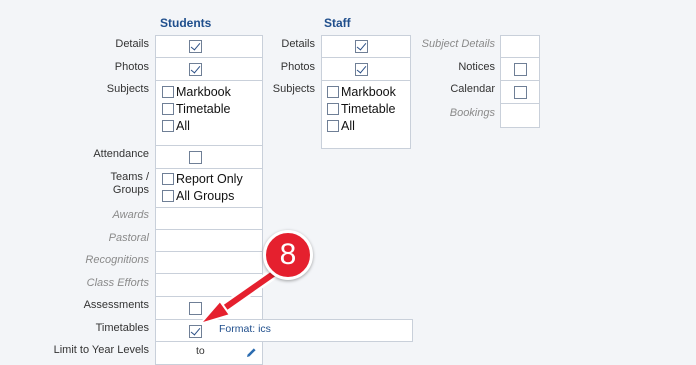 The image size is (696, 365). Describe the element at coordinates (288, 255) in the screenshot. I see `step-number-badge: 8` at that location.